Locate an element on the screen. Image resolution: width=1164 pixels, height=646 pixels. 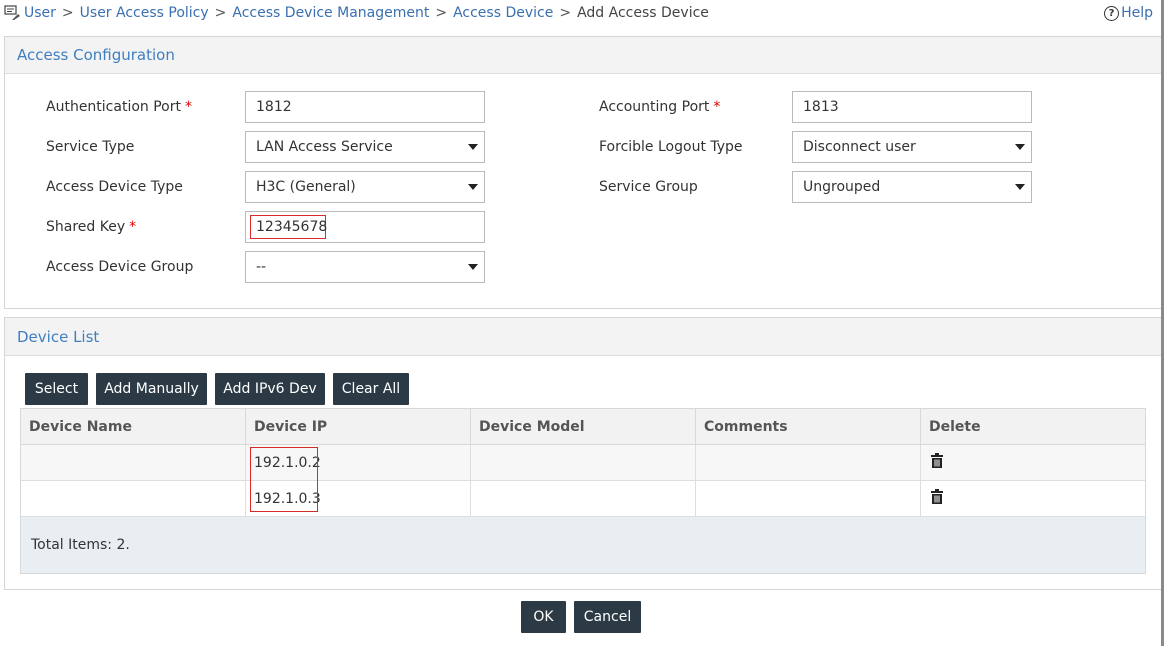
forcible-logout-type-select: Disconnect user is located at coordinates (912, 147).